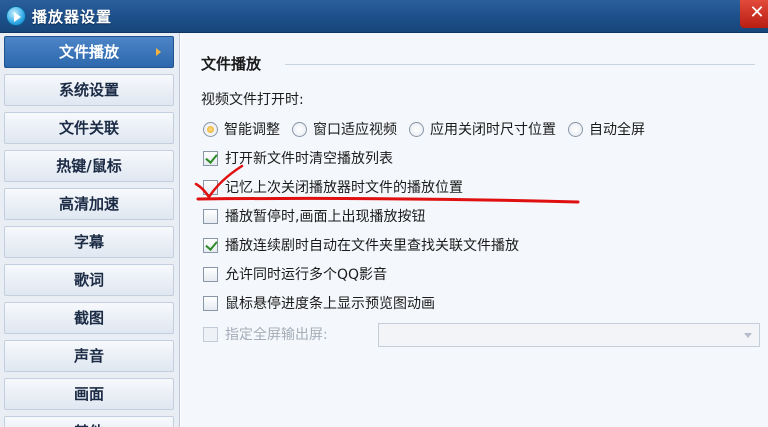 The height and width of the screenshot is (427, 768). What do you see at coordinates (493, 130) in the screenshot?
I see `radio-label: 应用关闭时尺寸位置` at bounding box center [493, 130].